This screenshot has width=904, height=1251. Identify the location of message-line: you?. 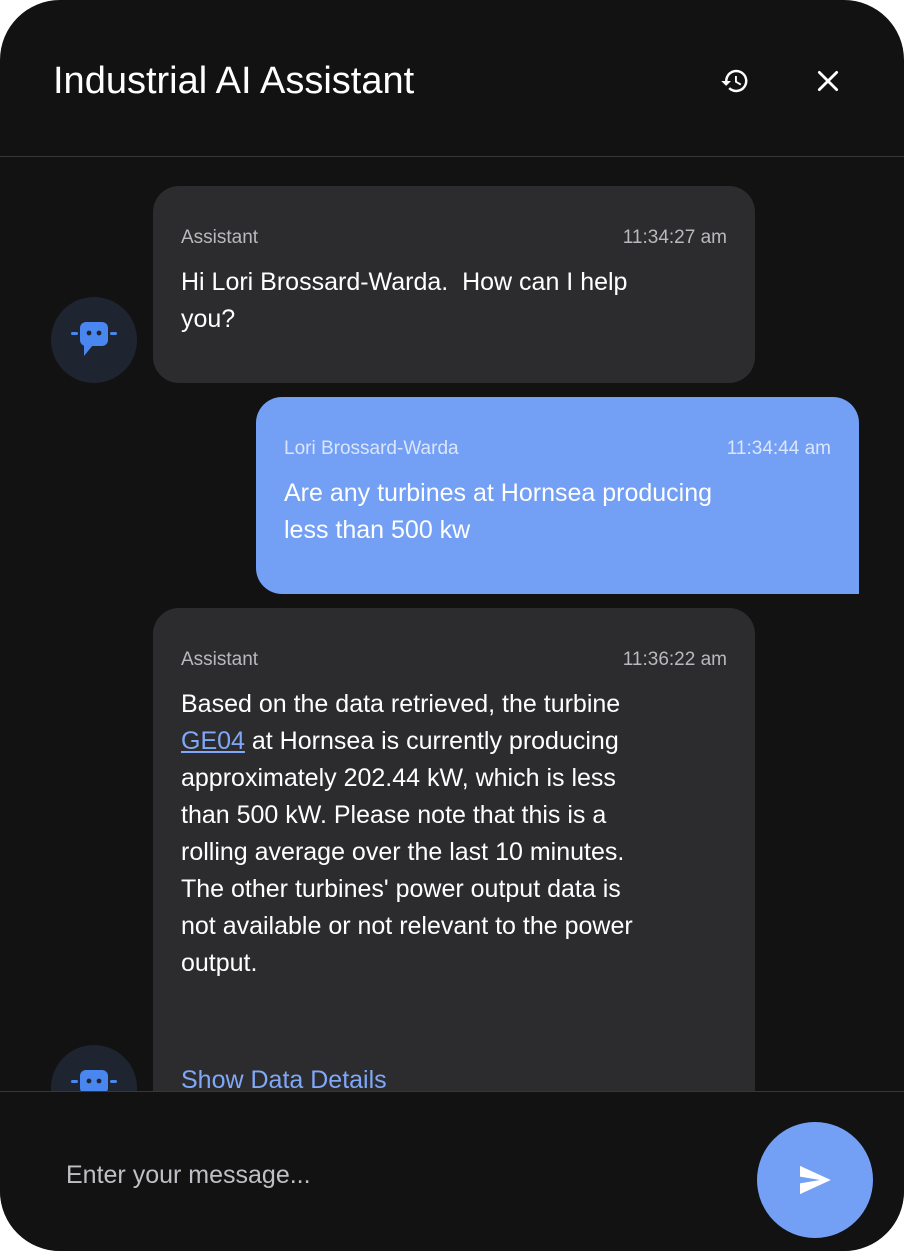
(208, 319).